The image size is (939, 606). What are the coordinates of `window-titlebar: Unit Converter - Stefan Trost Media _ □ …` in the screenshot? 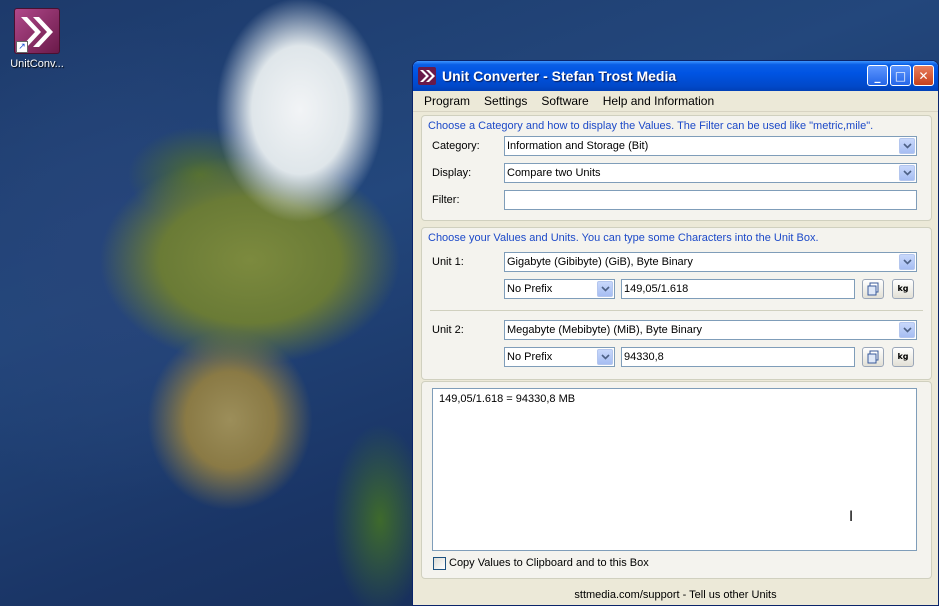 It's located at (675, 76).